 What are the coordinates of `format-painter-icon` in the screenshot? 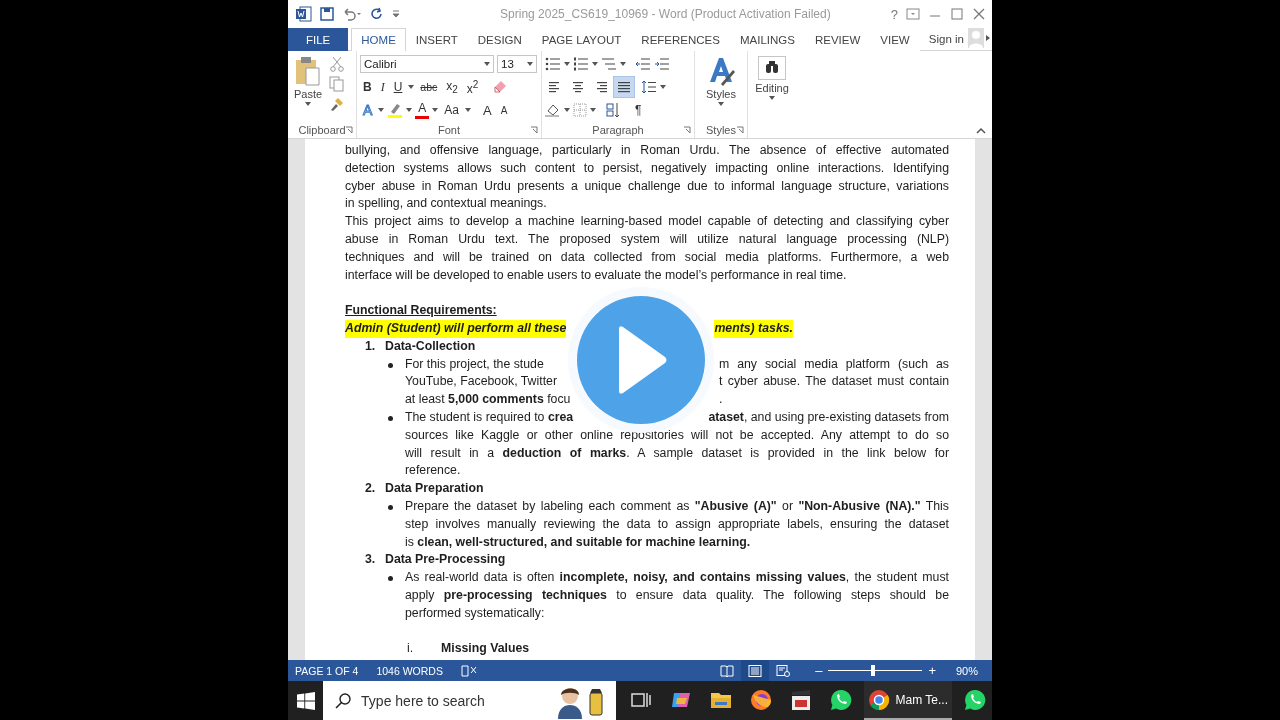 It's located at (337, 104).